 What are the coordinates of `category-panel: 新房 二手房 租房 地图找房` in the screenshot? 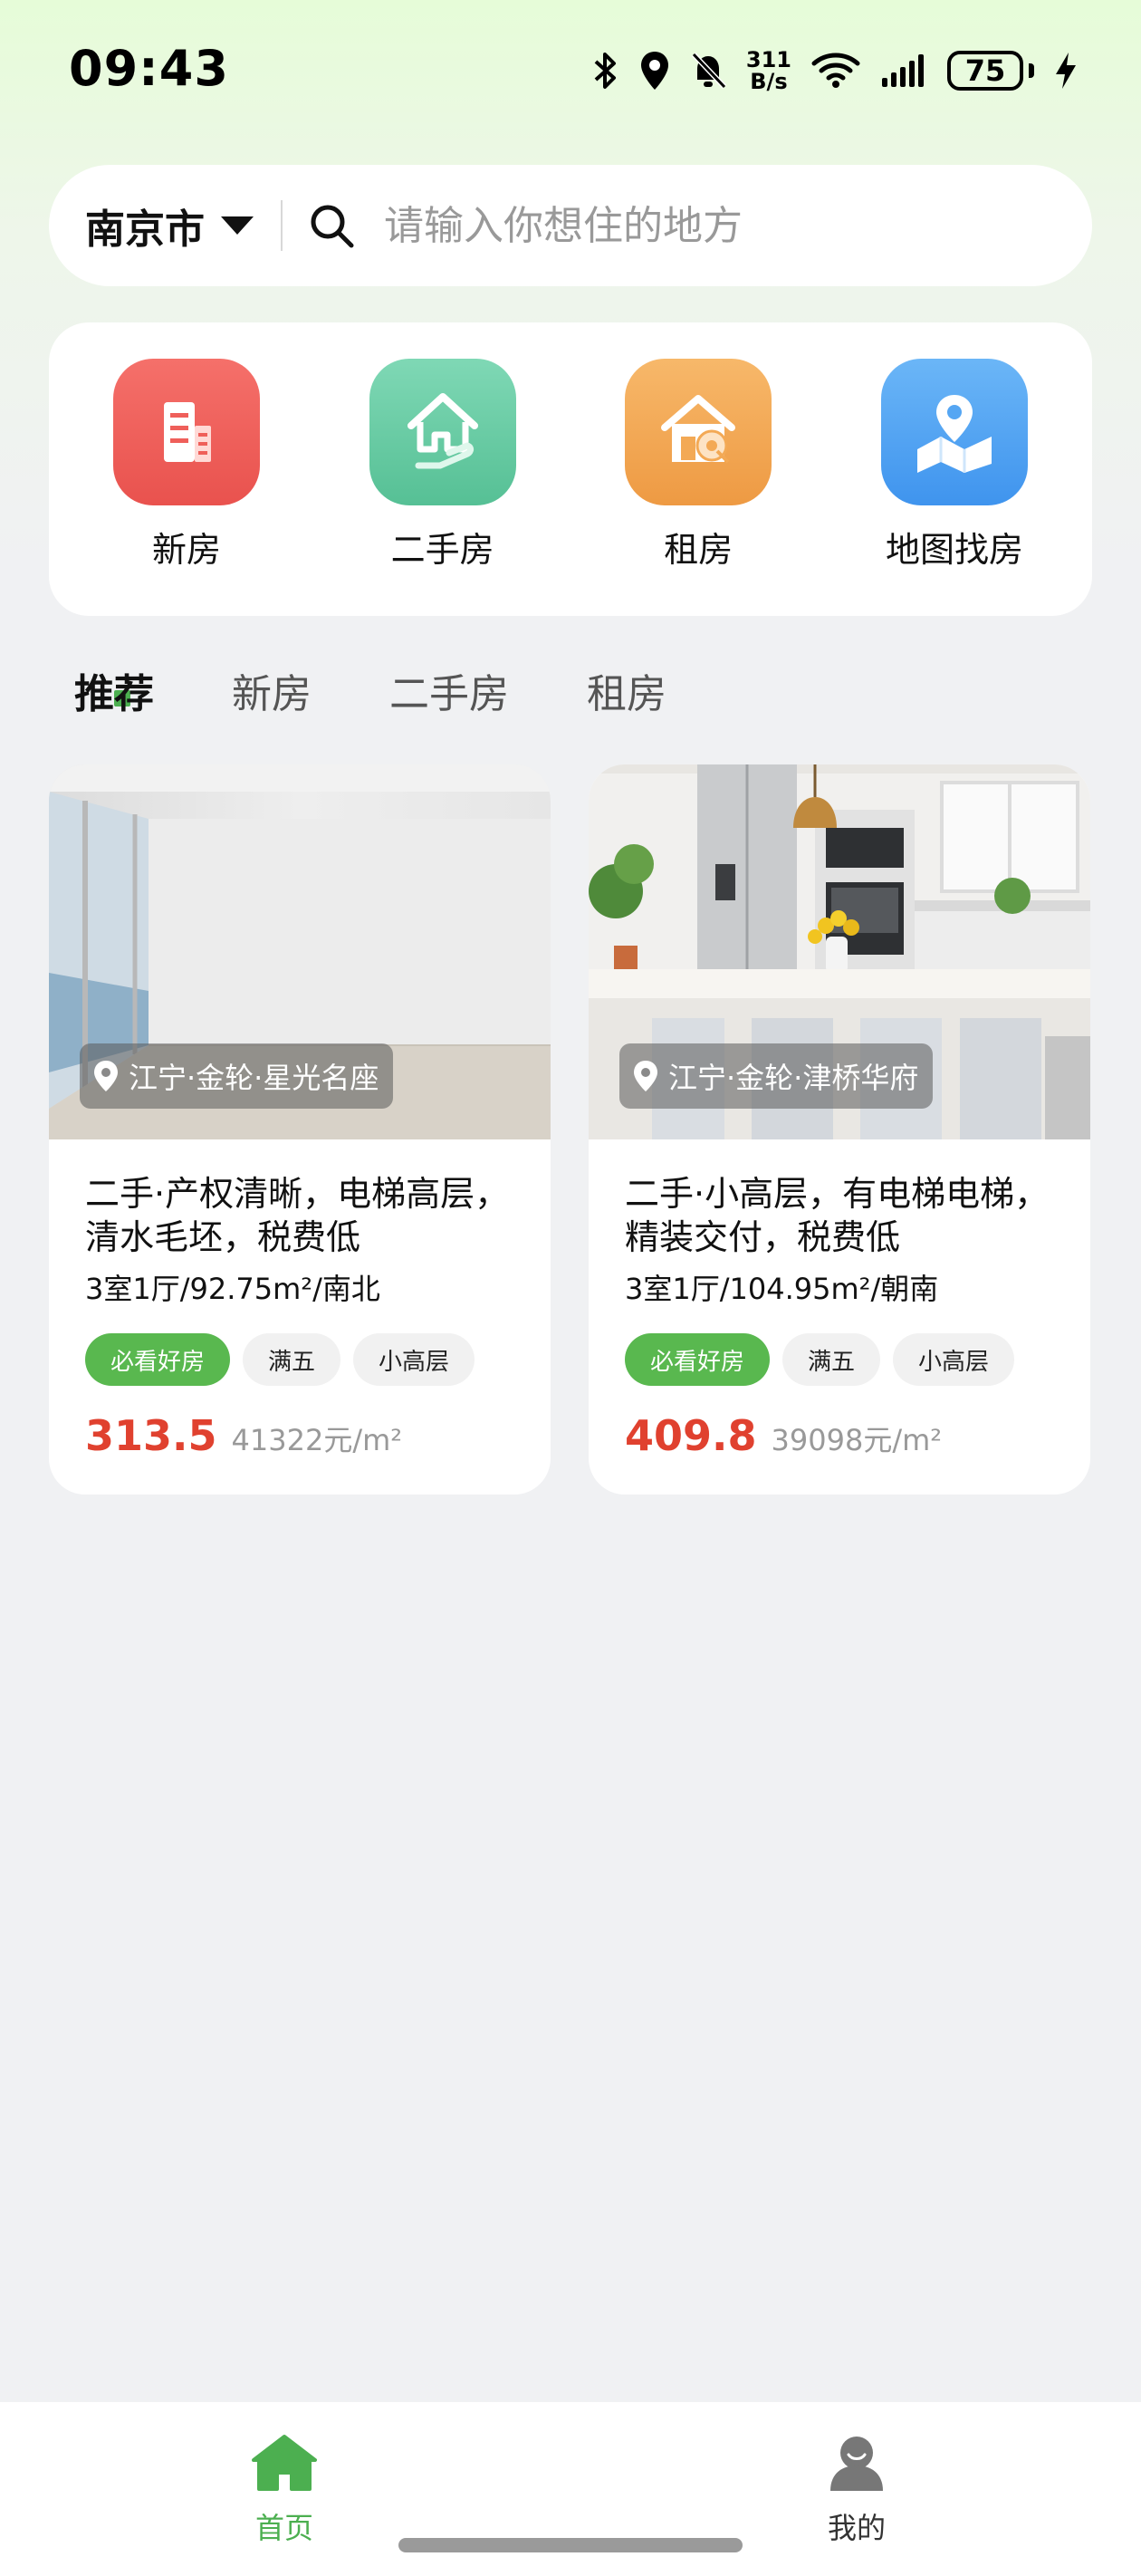 It's located at (570, 469).